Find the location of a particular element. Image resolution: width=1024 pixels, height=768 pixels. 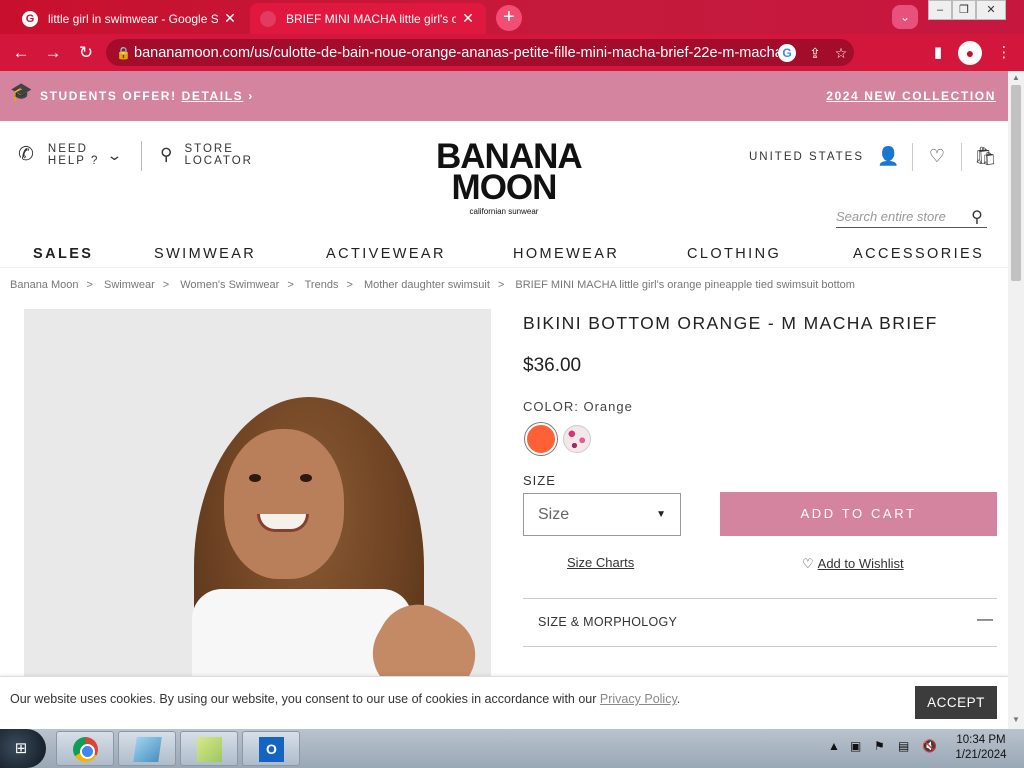

swatch-floral is located at coordinates (577, 439).